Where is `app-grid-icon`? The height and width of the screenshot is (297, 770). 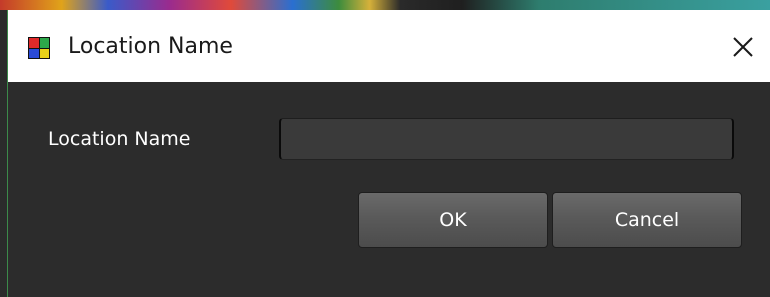 app-grid-icon is located at coordinates (39, 48).